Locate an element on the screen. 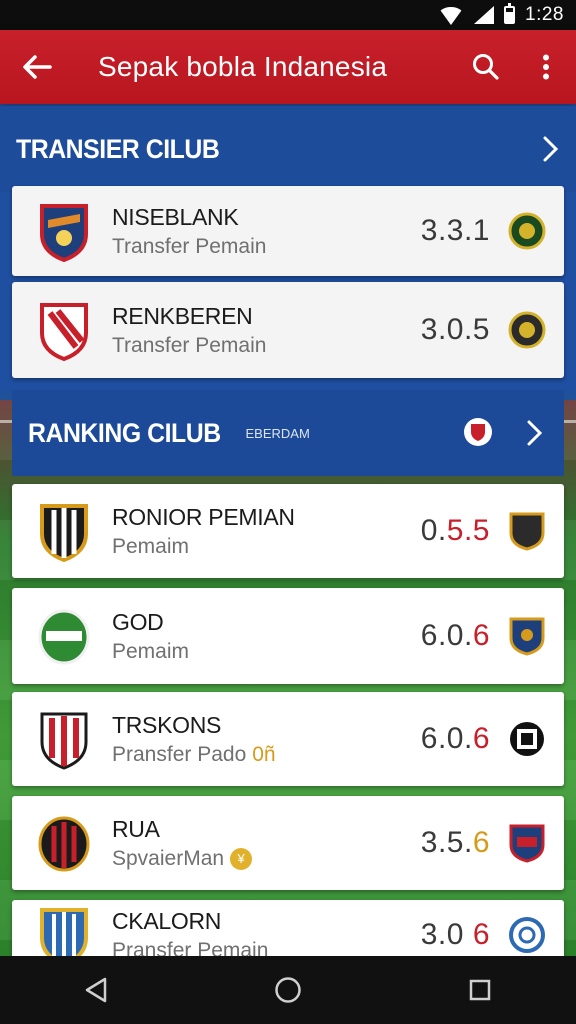 This screenshot has height=1024, width=576. more-menu-button is located at coordinates (546, 67).